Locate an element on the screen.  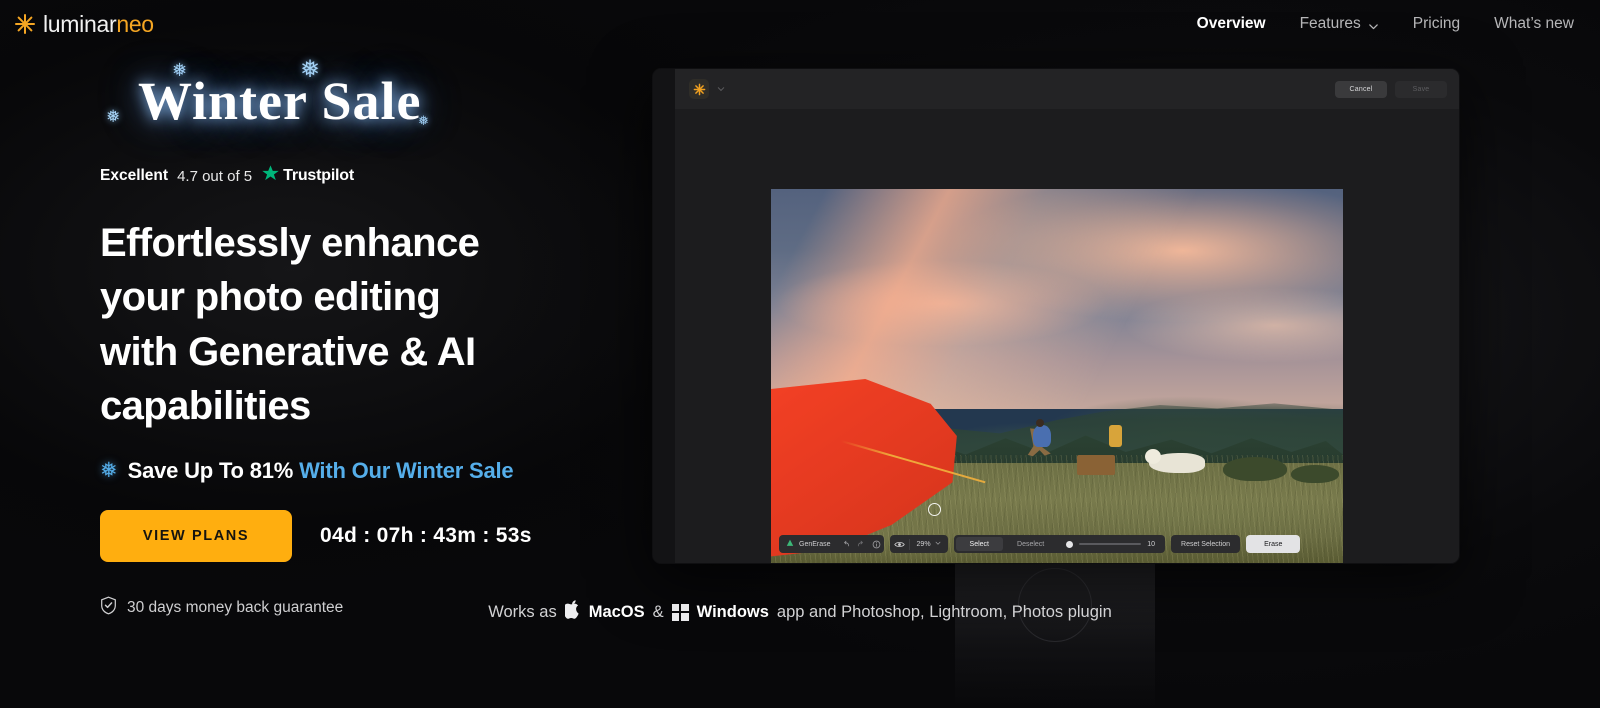
macos-label: MacOS is located at coordinates (616, 611).